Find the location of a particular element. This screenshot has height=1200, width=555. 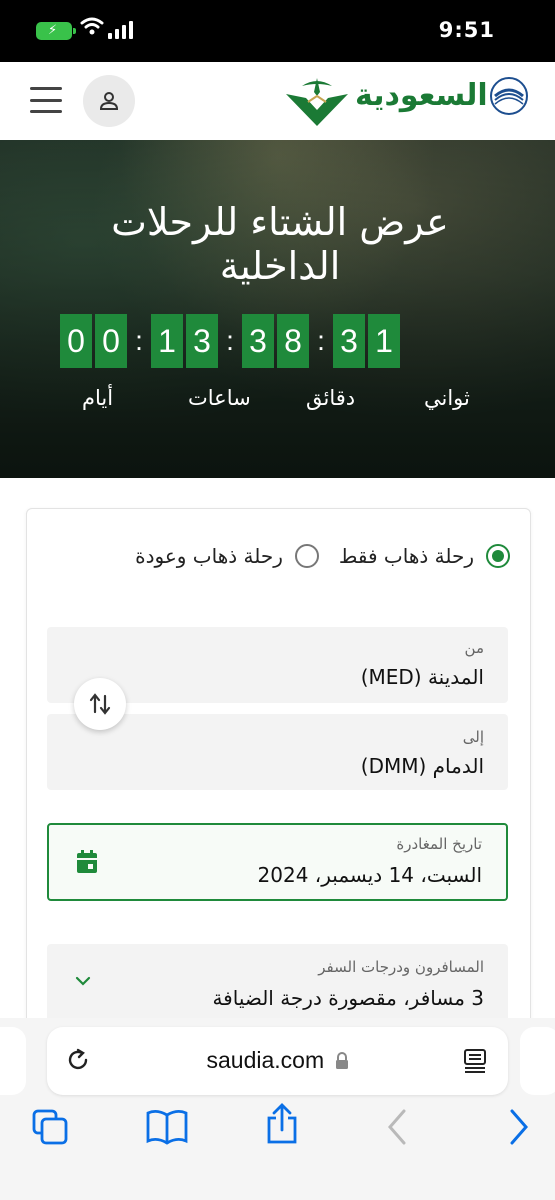

trip-one-way-radio: رحلة ذهاب فقط is located at coordinates (424, 556).